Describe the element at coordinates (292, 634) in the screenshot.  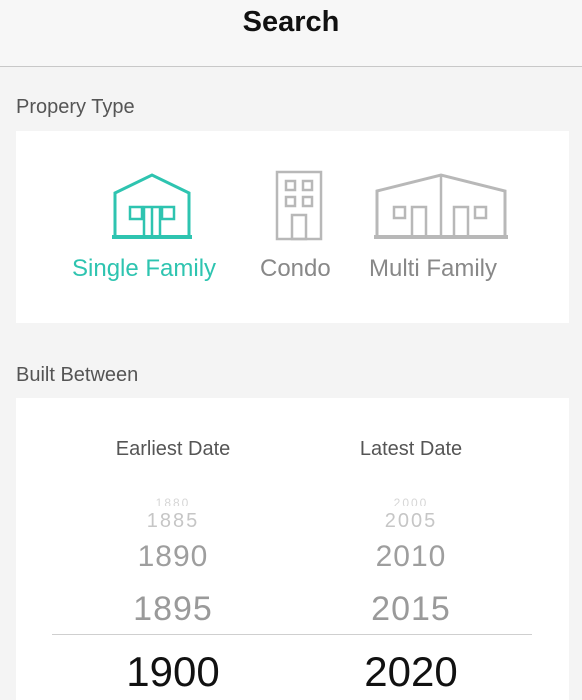
I see `picker-selection-divider` at that location.